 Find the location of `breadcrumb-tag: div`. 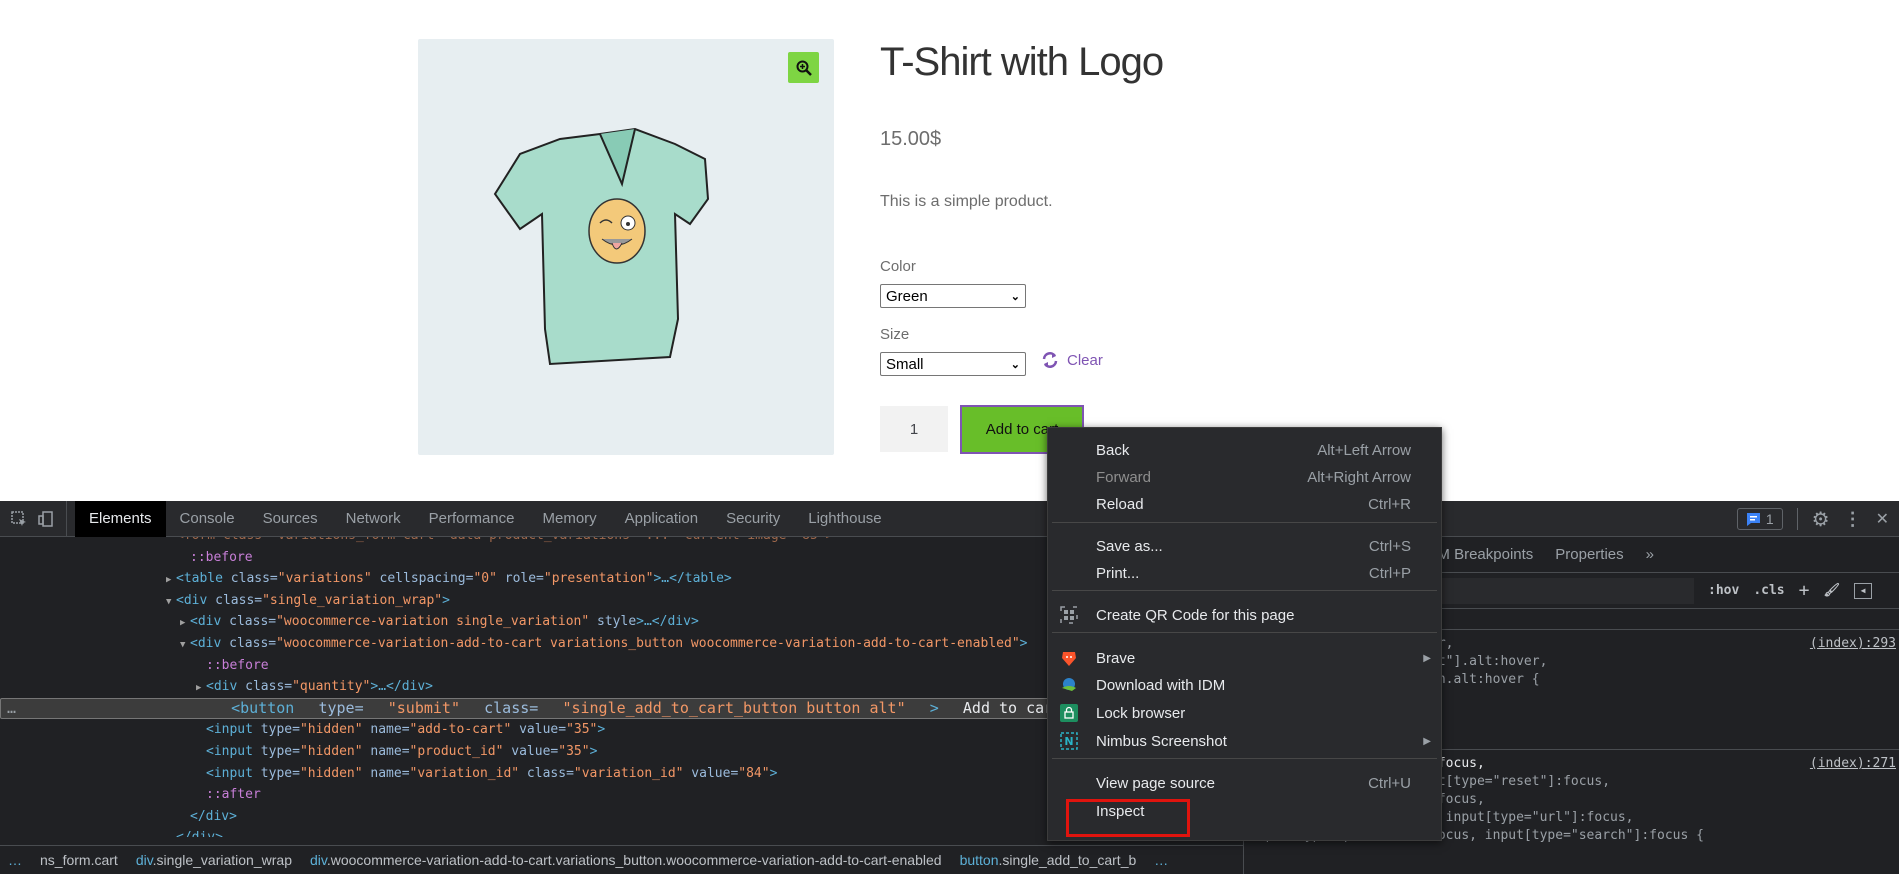

breadcrumb-tag: div is located at coordinates (144, 860).